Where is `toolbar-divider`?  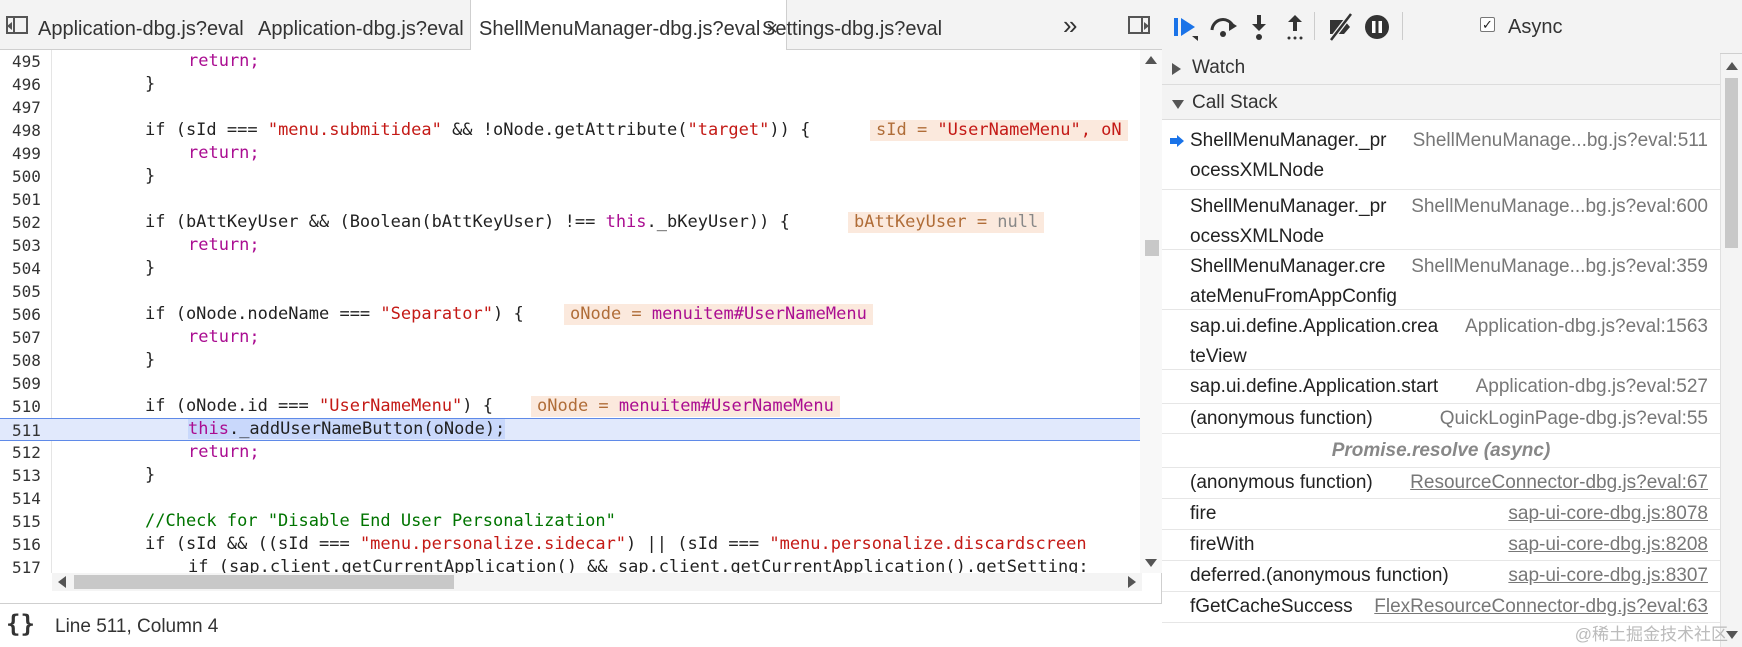
toolbar-divider is located at coordinates (1402, 26).